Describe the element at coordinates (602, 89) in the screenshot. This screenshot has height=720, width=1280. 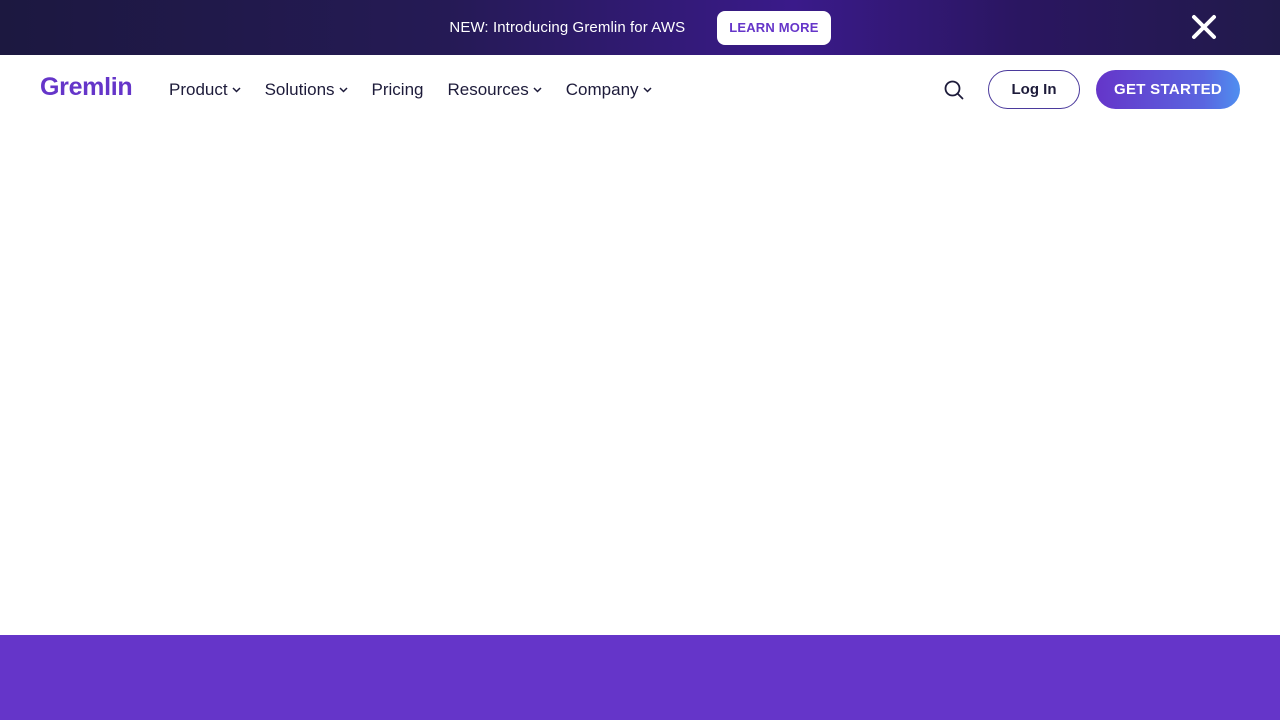
I see `nav-item-label: Company` at that location.